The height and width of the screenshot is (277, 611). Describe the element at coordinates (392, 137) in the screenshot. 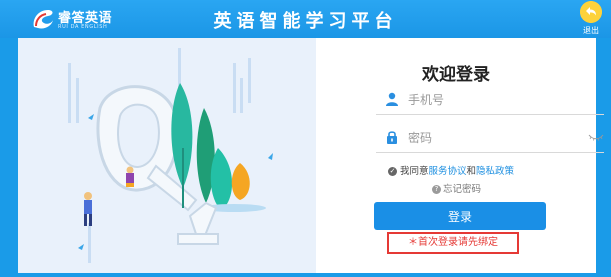

I see `lock-icon` at that location.